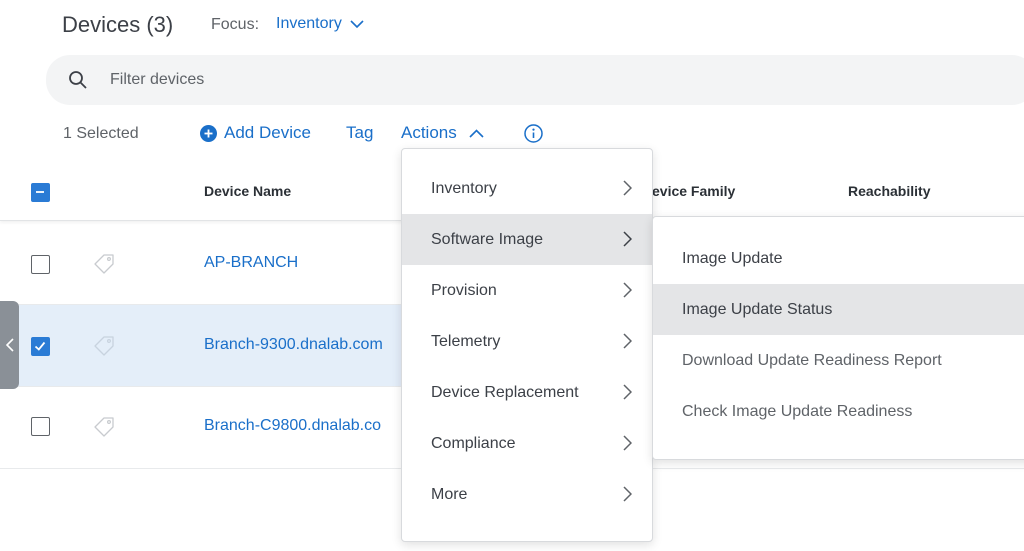 The image size is (1024, 551). I want to click on search-bar, so click(535, 80).